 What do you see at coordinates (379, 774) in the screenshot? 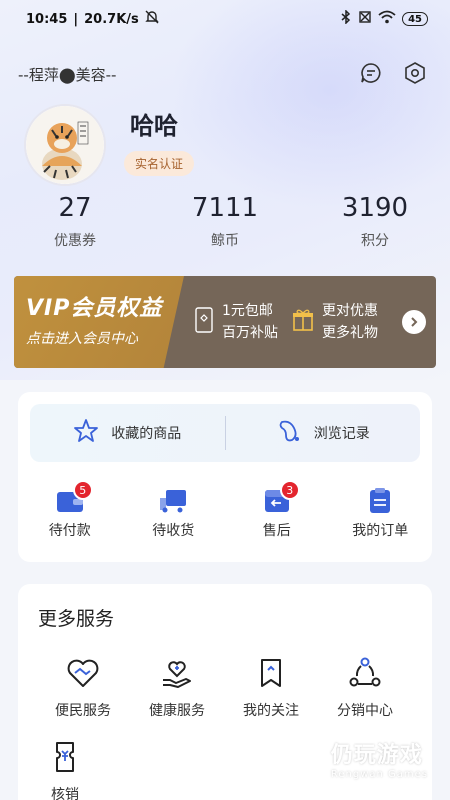
I see `watermark-sub: Rengwan Games` at bounding box center [379, 774].